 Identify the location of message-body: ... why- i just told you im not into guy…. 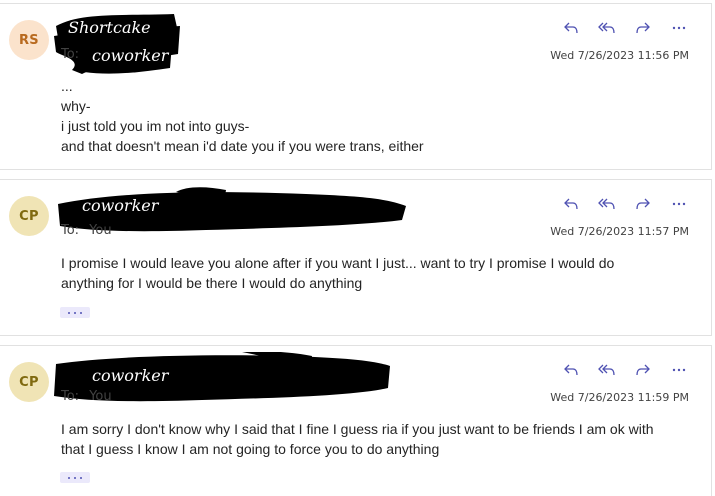
(366, 116).